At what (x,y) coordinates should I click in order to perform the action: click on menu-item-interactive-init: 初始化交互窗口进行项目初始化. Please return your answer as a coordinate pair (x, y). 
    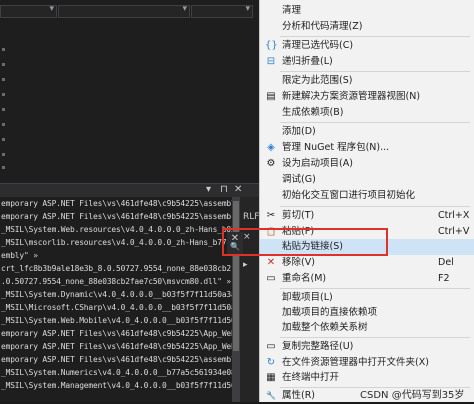
    Looking at the image, I should click on (367, 196).